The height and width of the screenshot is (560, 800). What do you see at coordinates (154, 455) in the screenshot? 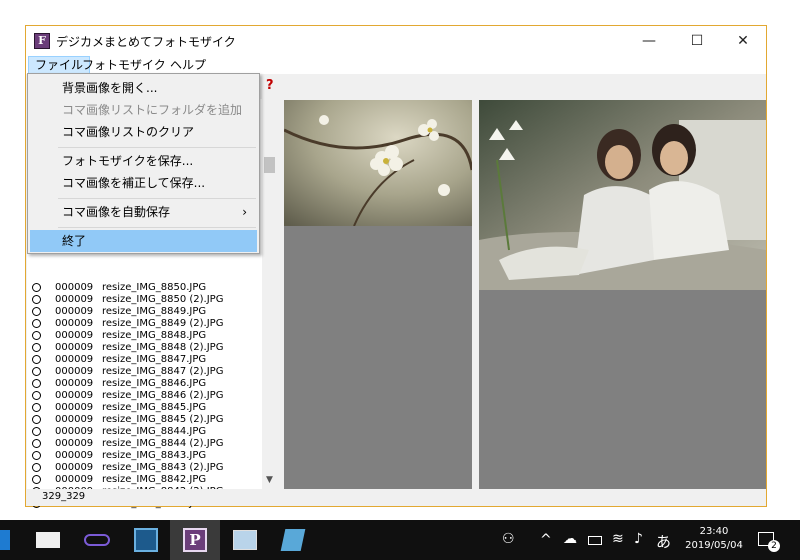
I see `list-item-filename: resize_IMG_8843.JPG` at bounding box center [154, 455].